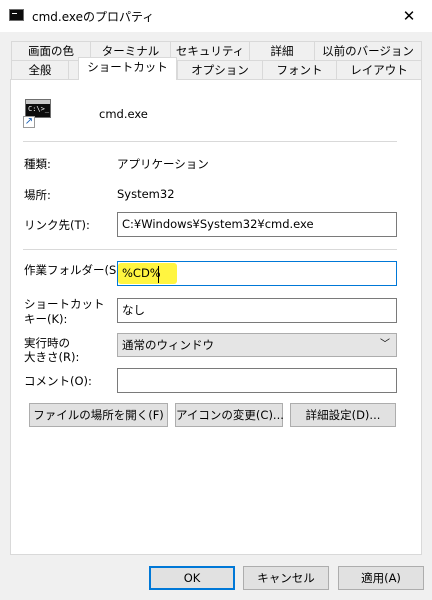  What do you see at coordinates (286, 578) in the screenshot?
I see `cancel-button: キャンセル` at bounding box center [286, 578].